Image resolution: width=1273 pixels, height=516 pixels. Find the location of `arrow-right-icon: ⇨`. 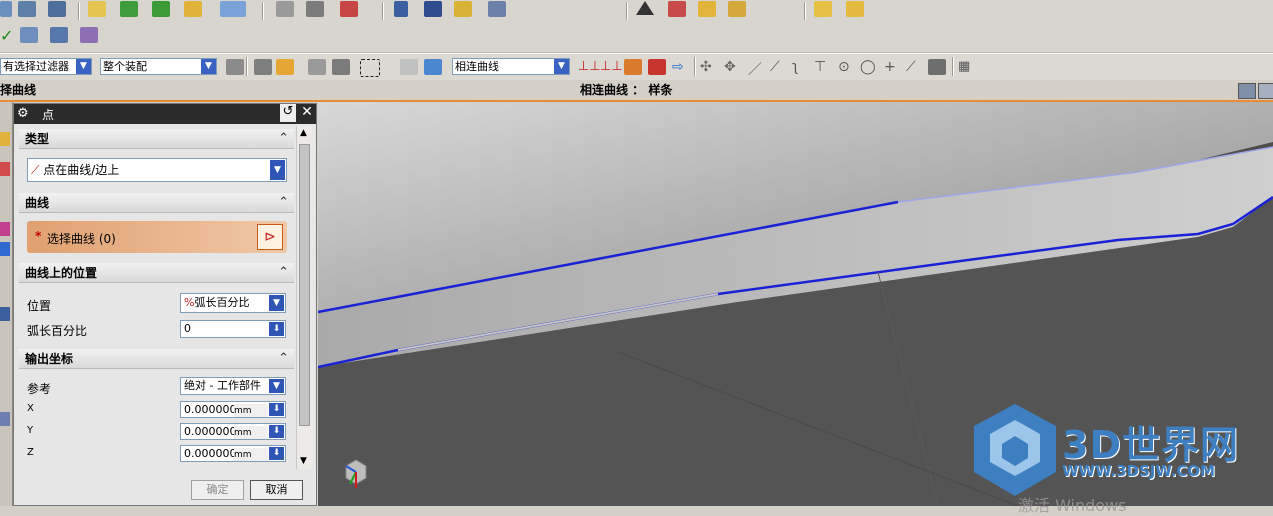

arrow-right-icon: ⇨ is located at coordinates (681, 67).